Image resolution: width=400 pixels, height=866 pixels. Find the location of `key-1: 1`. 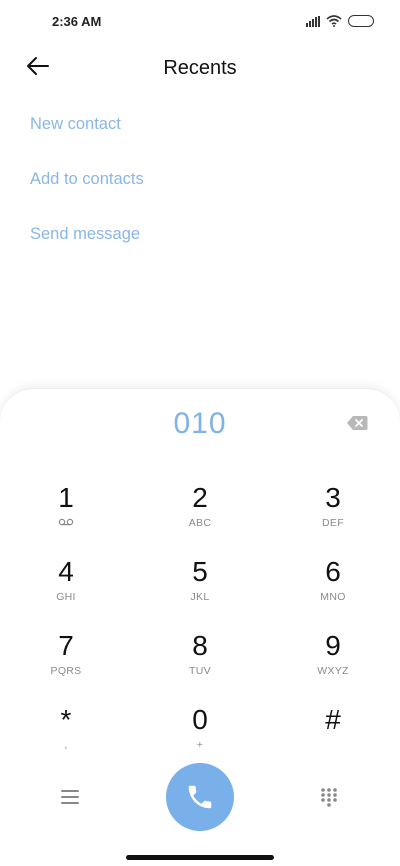

key-1: 1 is located at coordinates (66, 516).